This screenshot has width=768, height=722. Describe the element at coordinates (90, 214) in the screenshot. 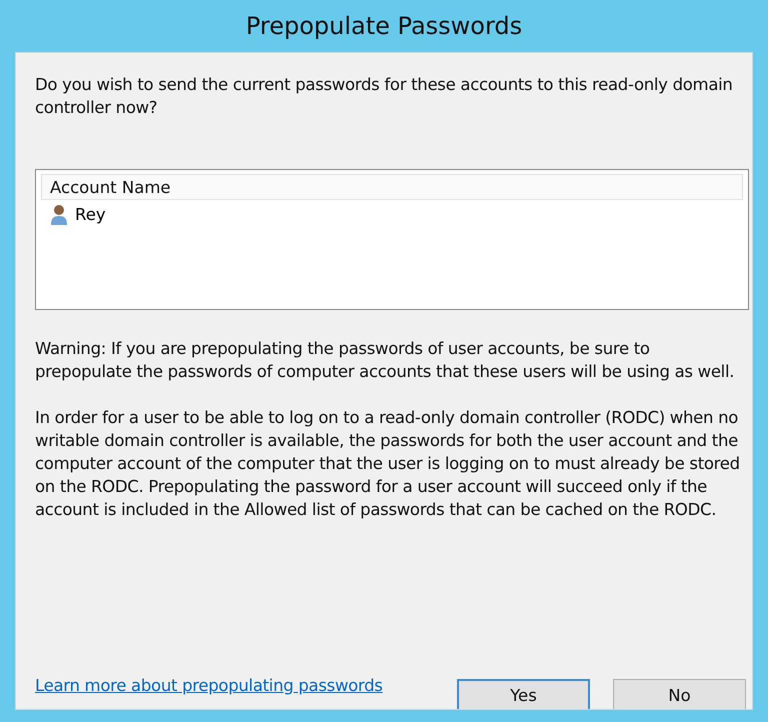

I see `account-name: Rey` at that location.